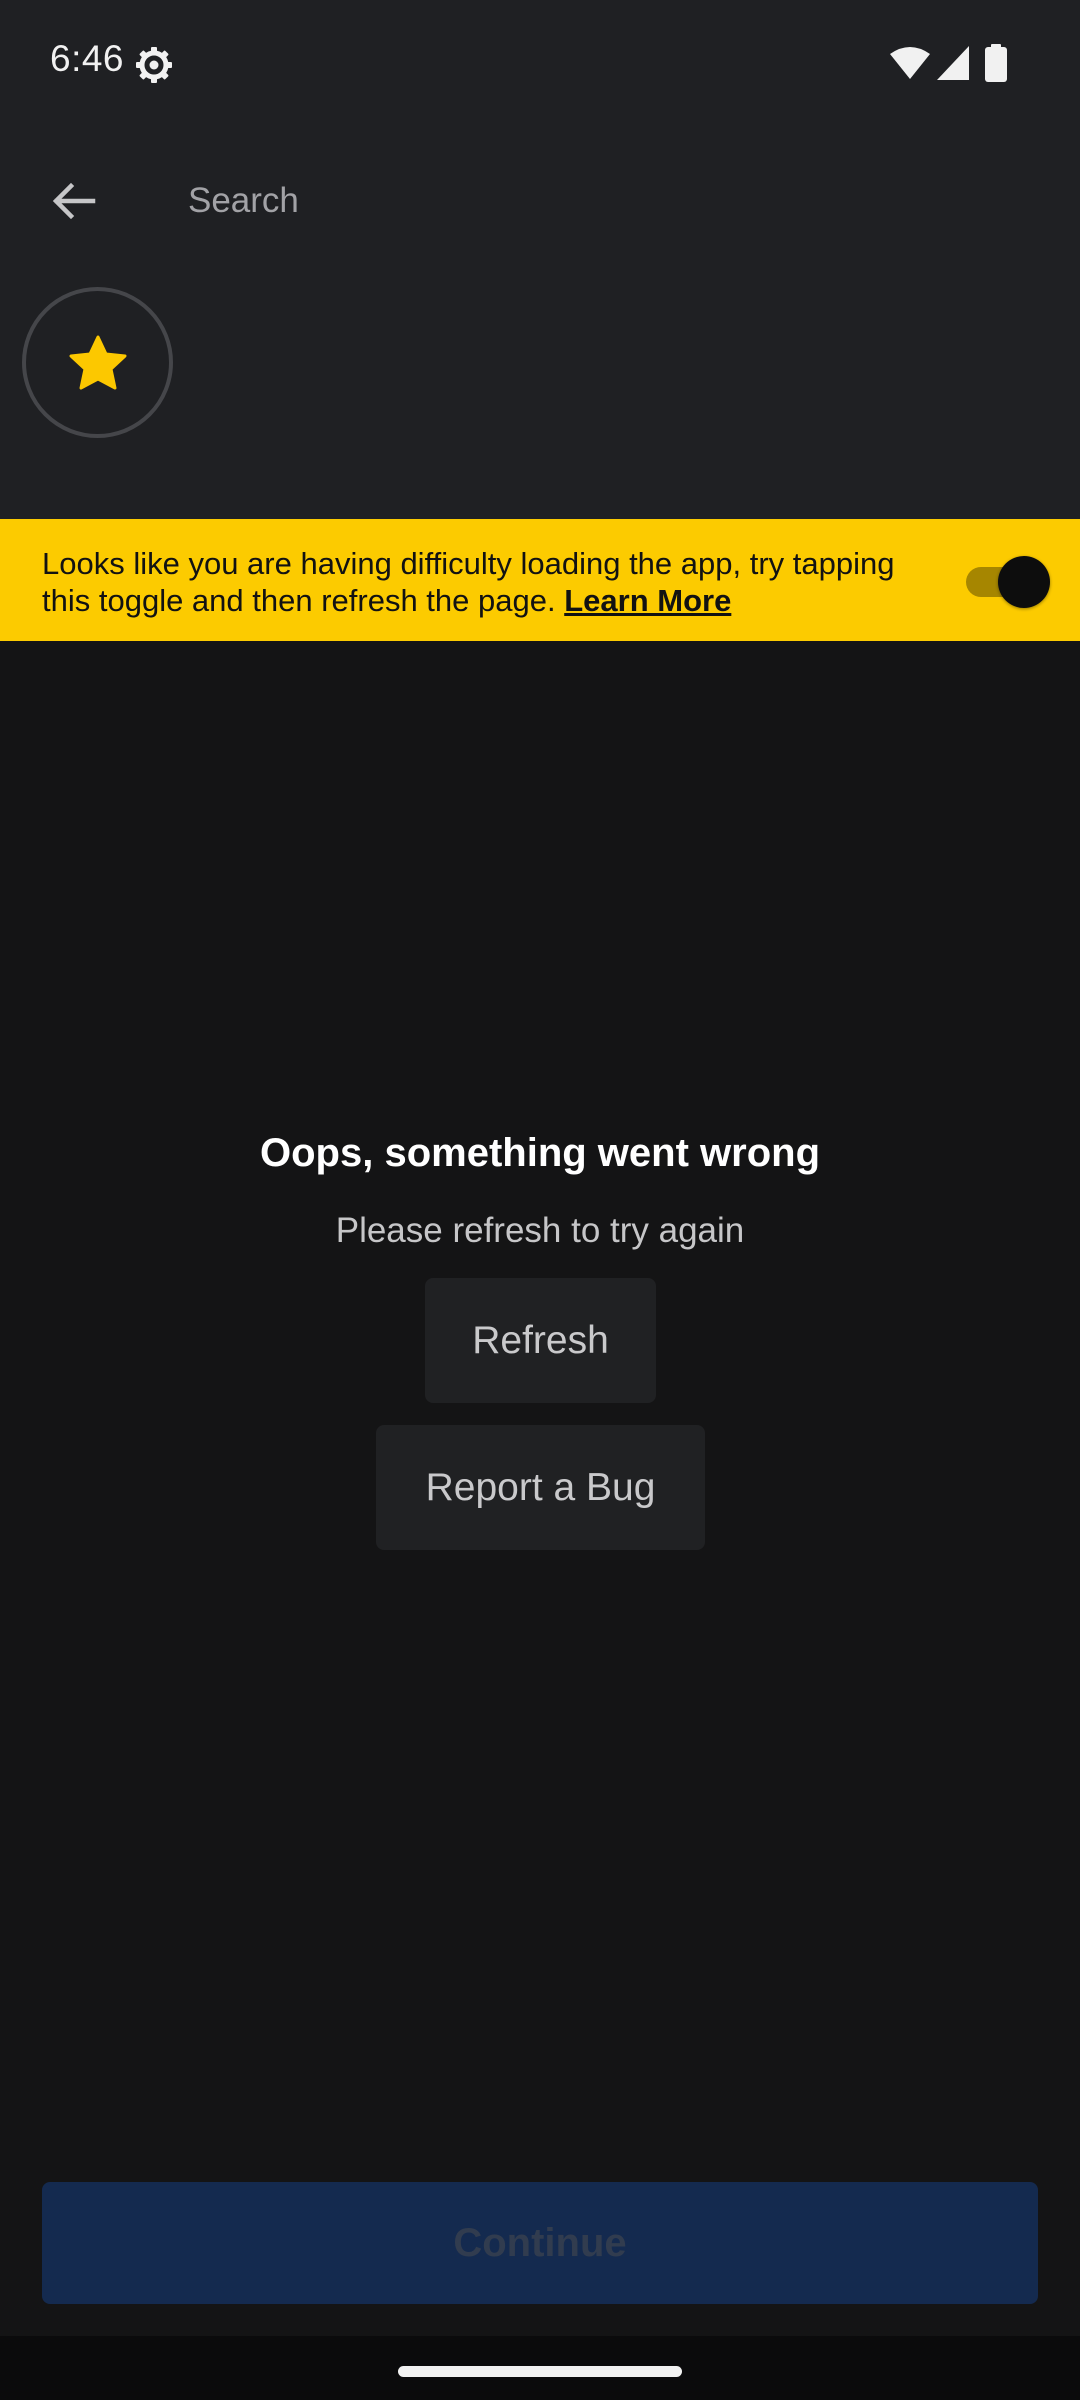 Image resolution: width=1080 pixels, height=2400 pixels. I want to click on favorite-button, so click(97, 362).